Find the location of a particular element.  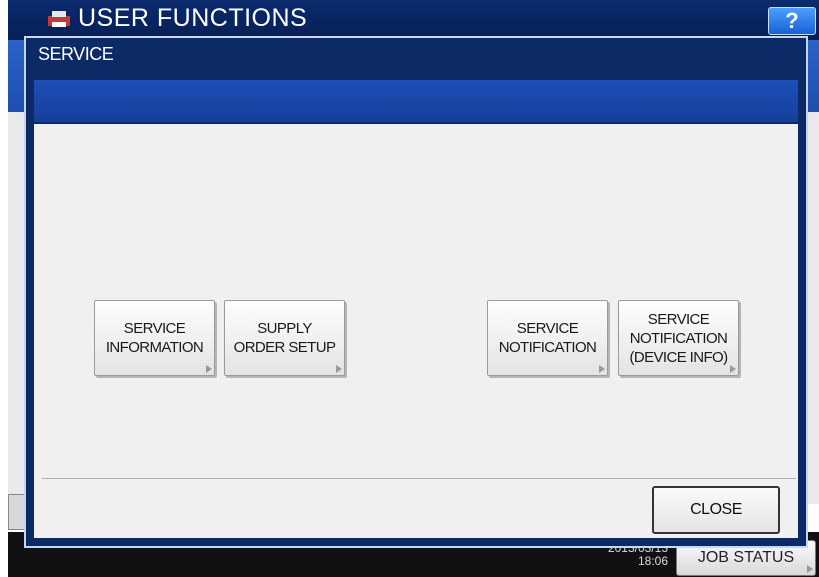

button-label: SERVICE NOTIFICATION is located at coordinates (547, 338).